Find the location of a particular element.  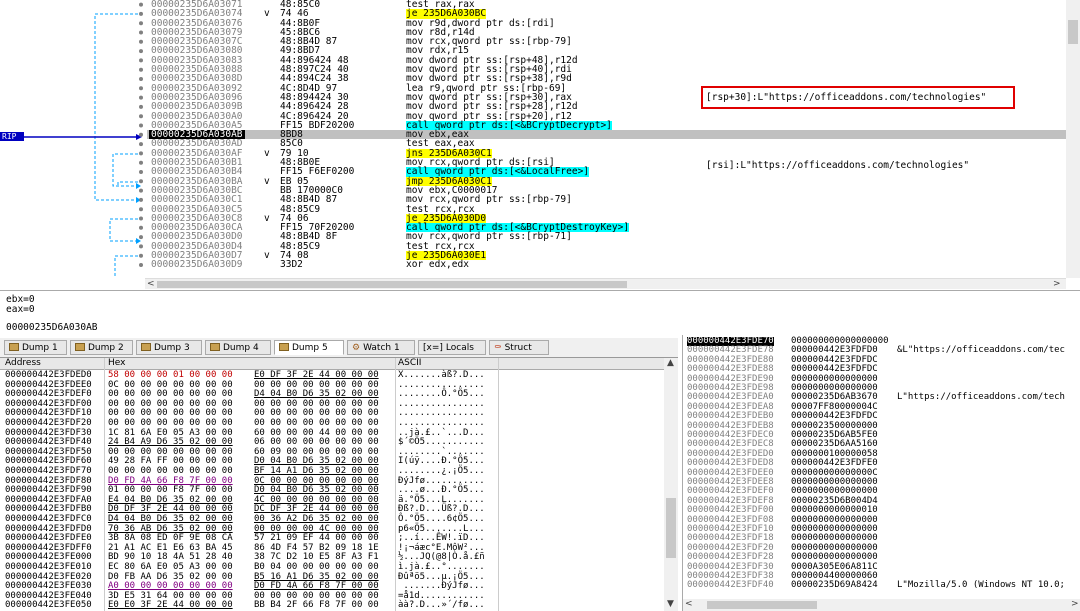

watch-icon: ⚙ is located at coordinates (356, 348).